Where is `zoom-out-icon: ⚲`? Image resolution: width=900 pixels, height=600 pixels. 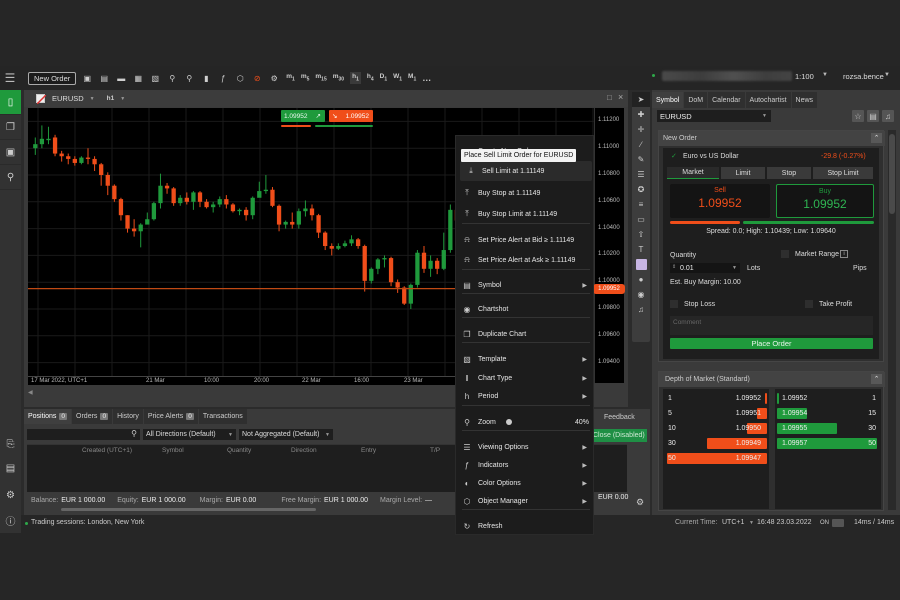 zoom-out-icon: ⚲ is located at coordinates (189, 78).